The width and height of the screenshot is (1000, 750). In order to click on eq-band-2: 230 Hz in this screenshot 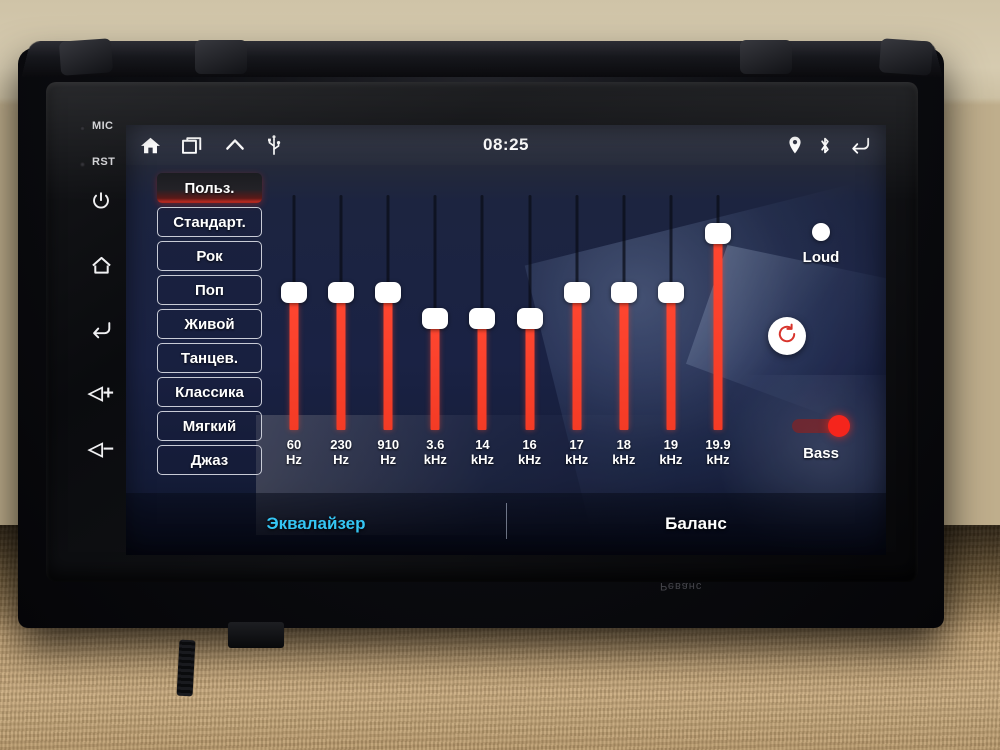, I will do `click(341, 345)`.